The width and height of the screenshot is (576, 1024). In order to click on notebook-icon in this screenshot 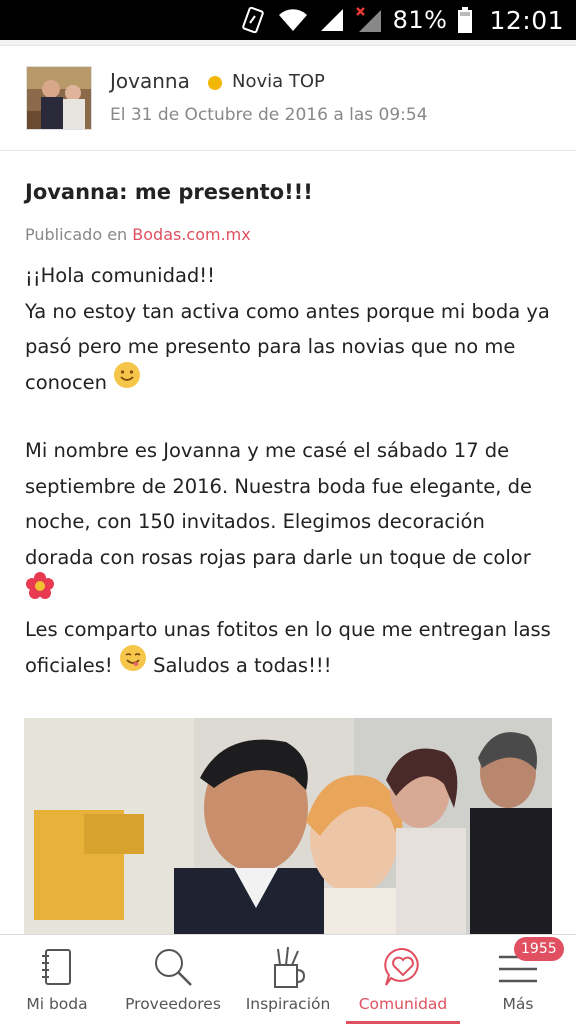, I will do `click(57, 967)`.